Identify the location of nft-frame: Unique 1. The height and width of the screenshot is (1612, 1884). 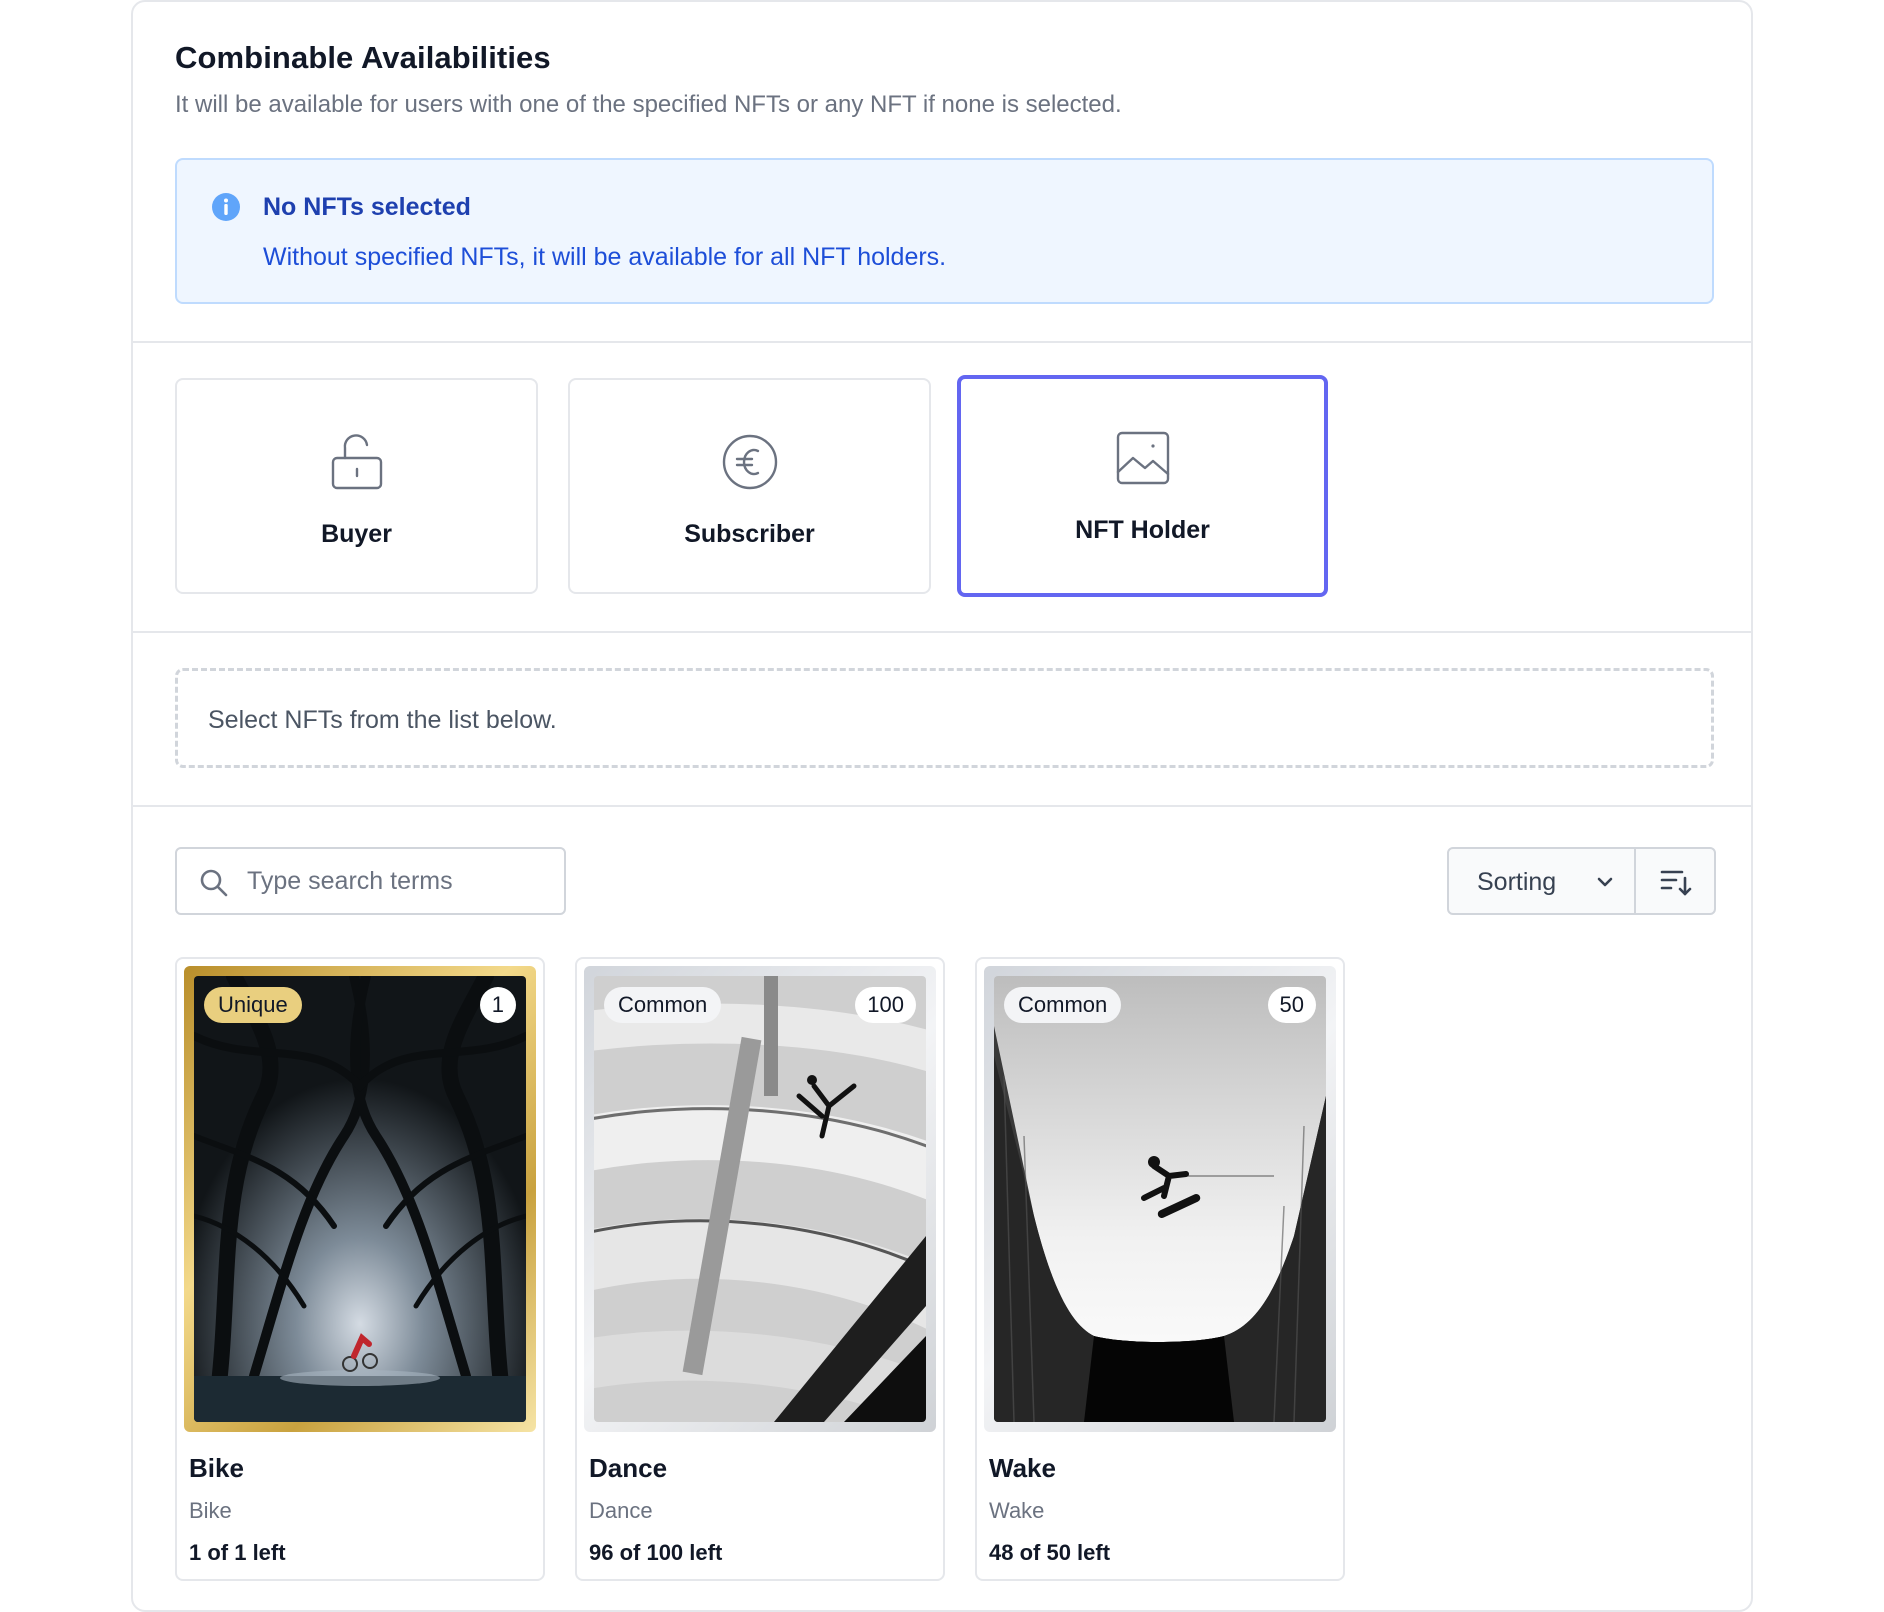
(360, 1199).